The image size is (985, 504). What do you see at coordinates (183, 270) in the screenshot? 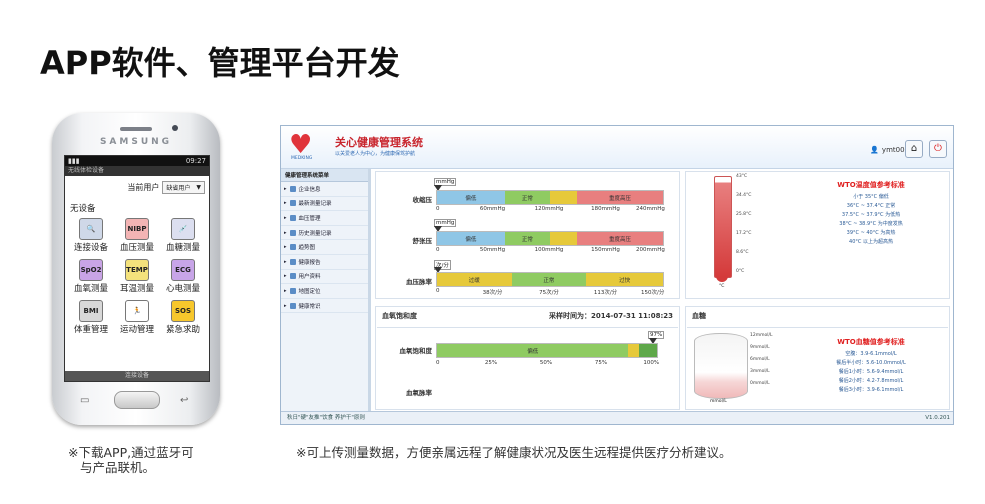
I see `ecg-icon: ECG` at bounding box center [183, 270].